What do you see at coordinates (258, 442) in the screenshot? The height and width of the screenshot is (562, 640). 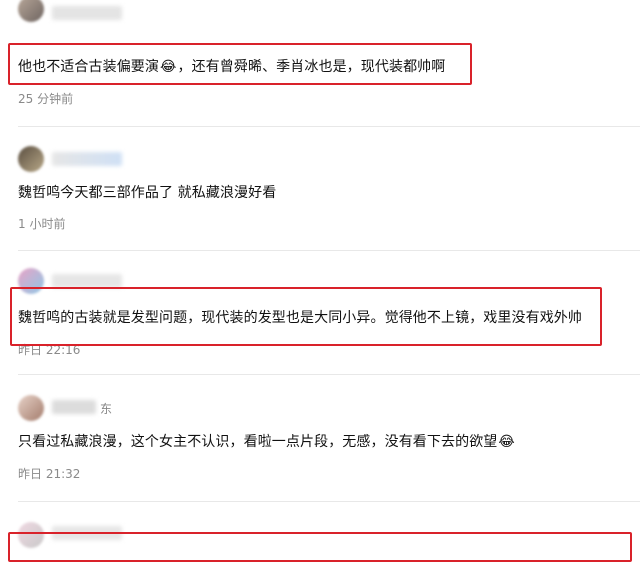 I see `comment-text-part: 只看过私藏浪漫，这个女主不认识，看啦一点片段，无感，没有看下去的欲望` at bounding box center [258, 442].